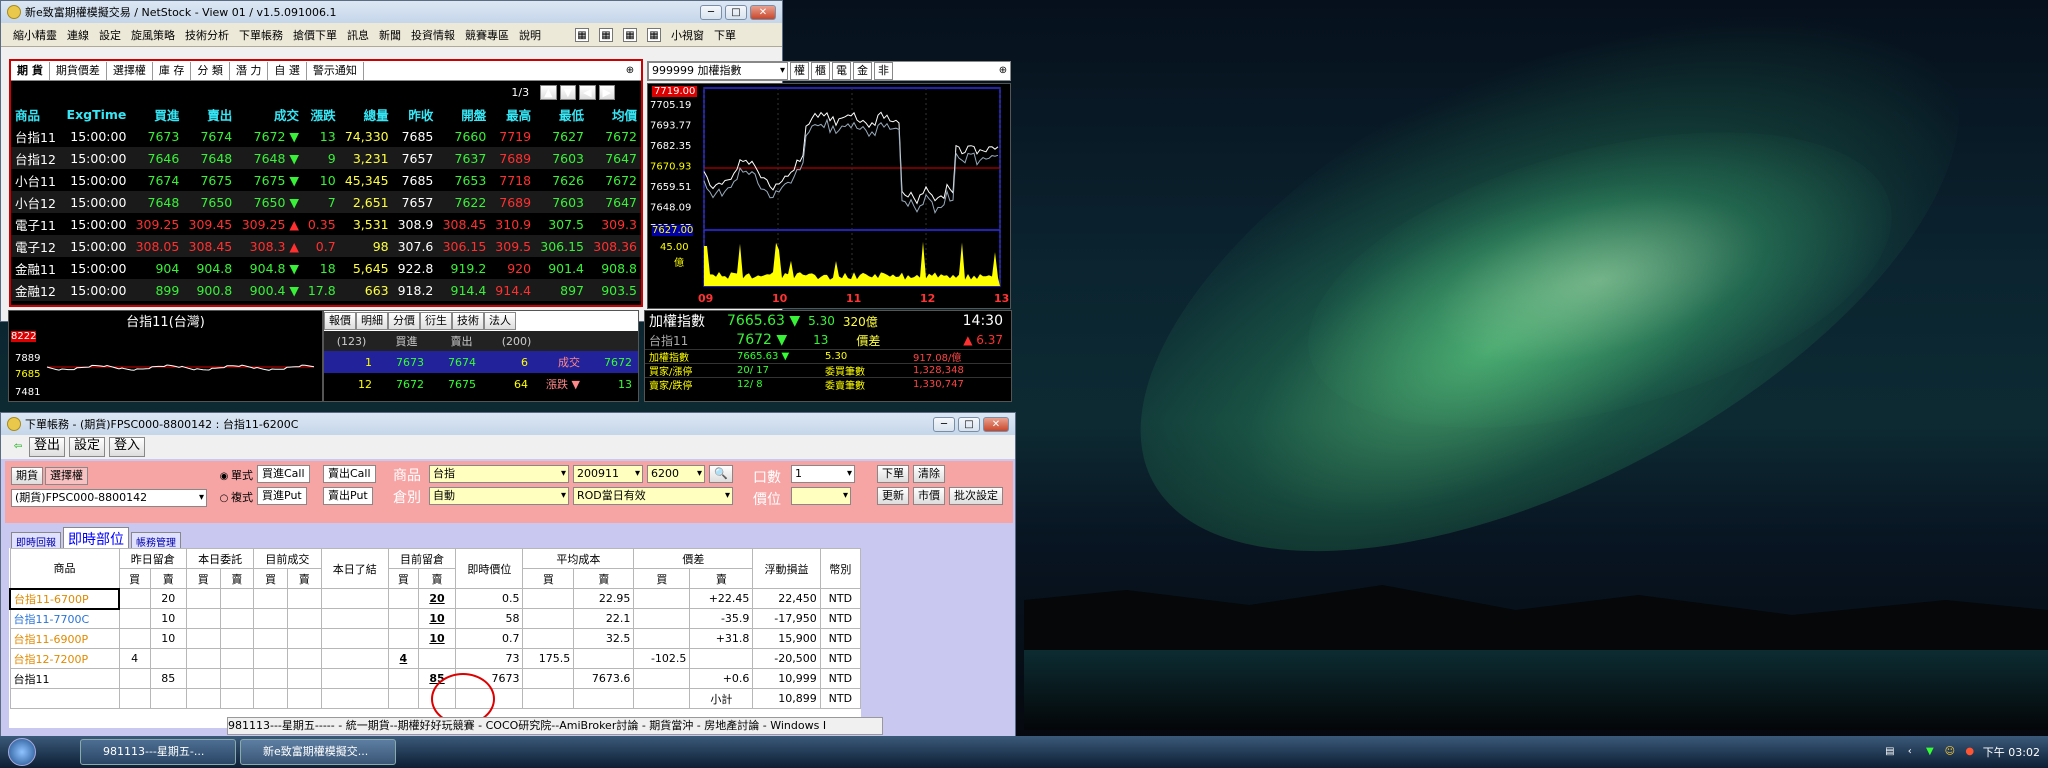  Describe the element at coordinates (435, 598) in the screenshot. I see `position-row: 台指11-6700P 20 20 0.5 22.95 +22.45 22,450 NTD` at that location.